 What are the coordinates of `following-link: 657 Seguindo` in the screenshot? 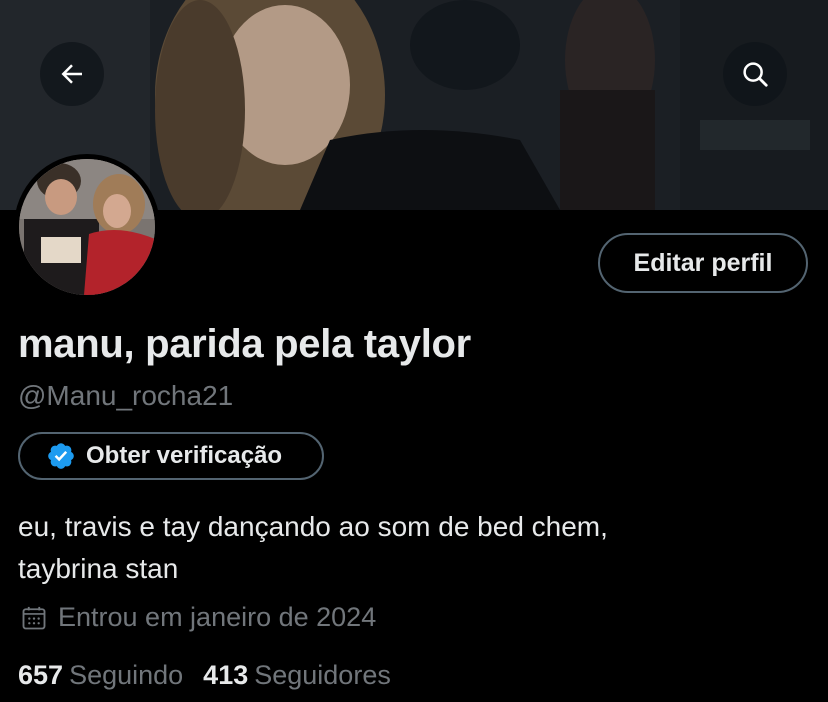 It's located at (100, 675).